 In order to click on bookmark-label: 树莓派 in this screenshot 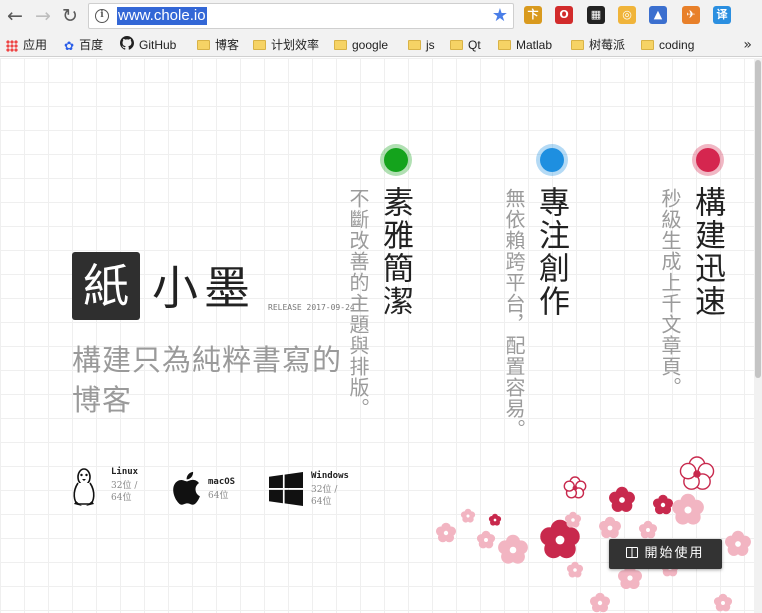, I will do `click(607, 45)`.